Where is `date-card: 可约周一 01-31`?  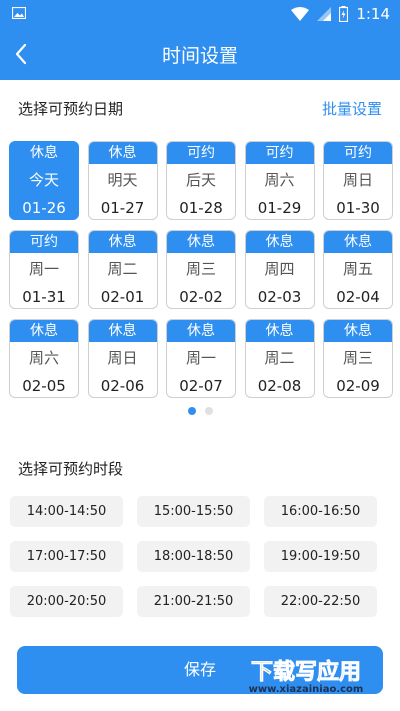
date-card: 可约周一 01-31 is located at coordinates (44, 269).